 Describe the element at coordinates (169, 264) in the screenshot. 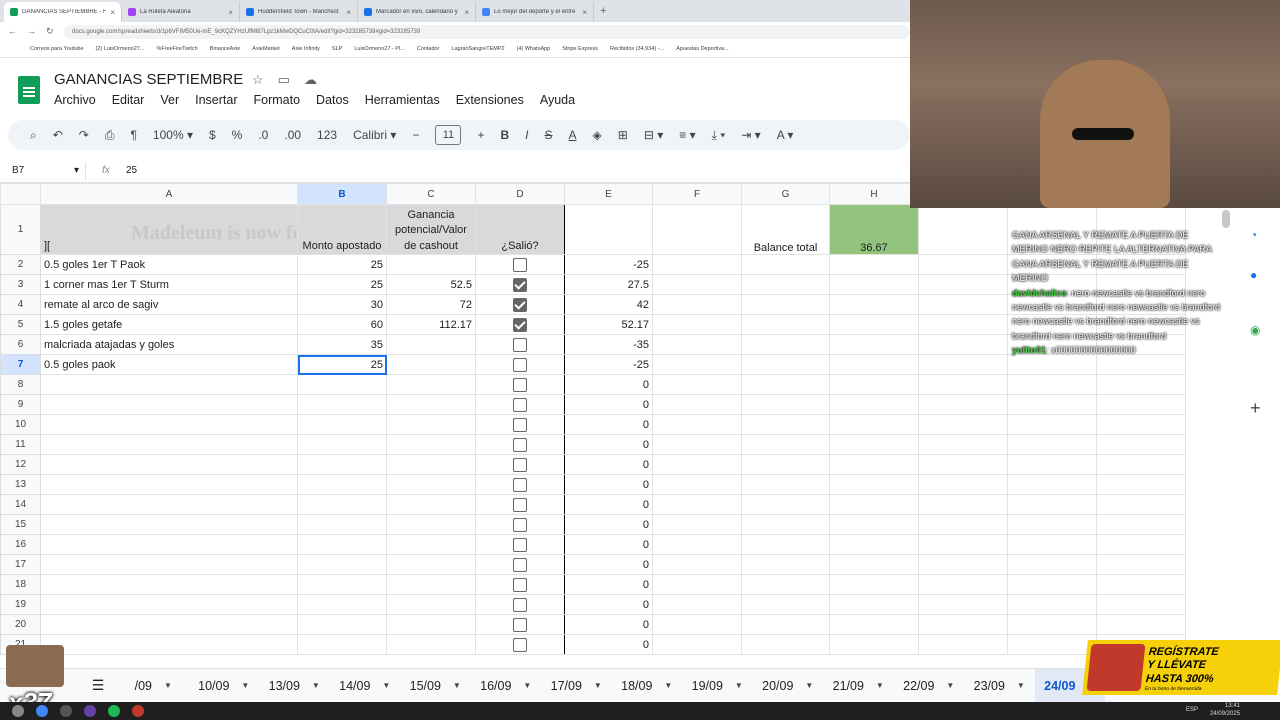

I see `bet-description-cell: 0.5 goles 1er T Paok` at that location.